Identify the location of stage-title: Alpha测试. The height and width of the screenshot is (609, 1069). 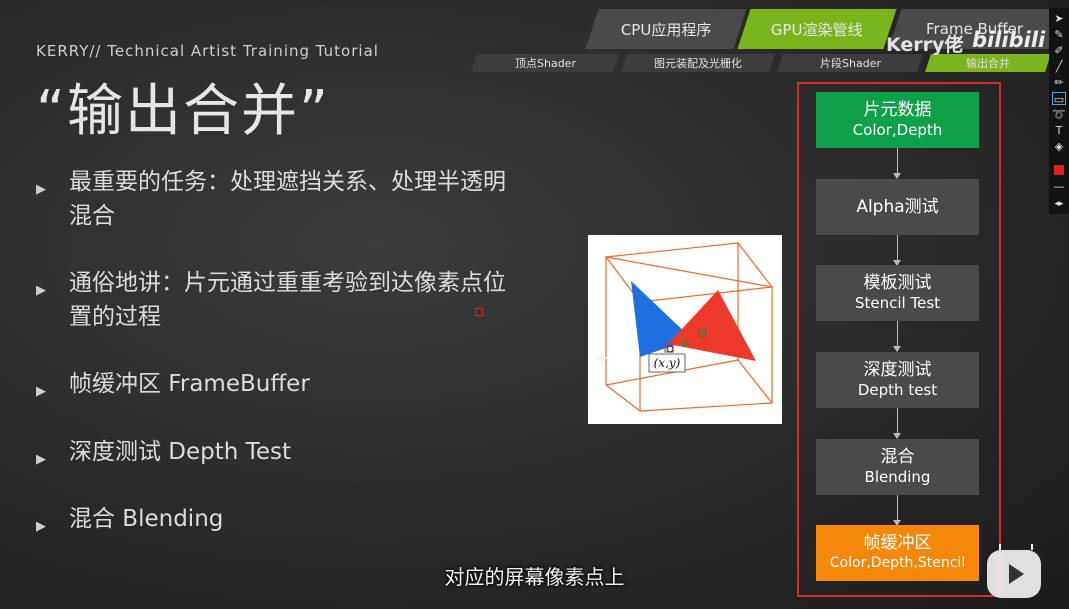
(897, 207).